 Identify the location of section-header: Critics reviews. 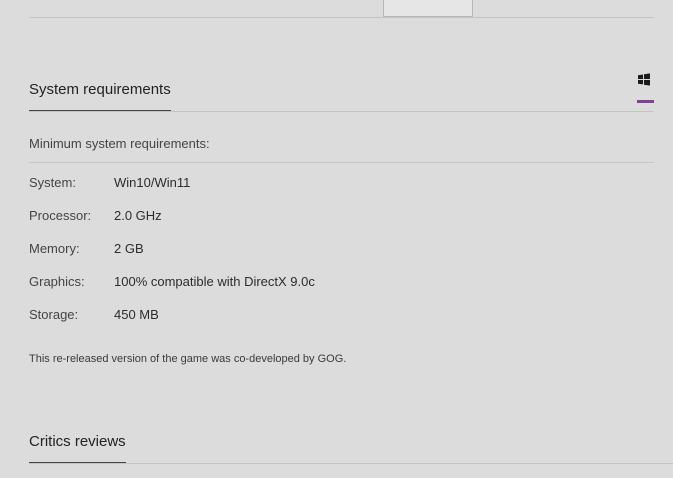
(351, 451).